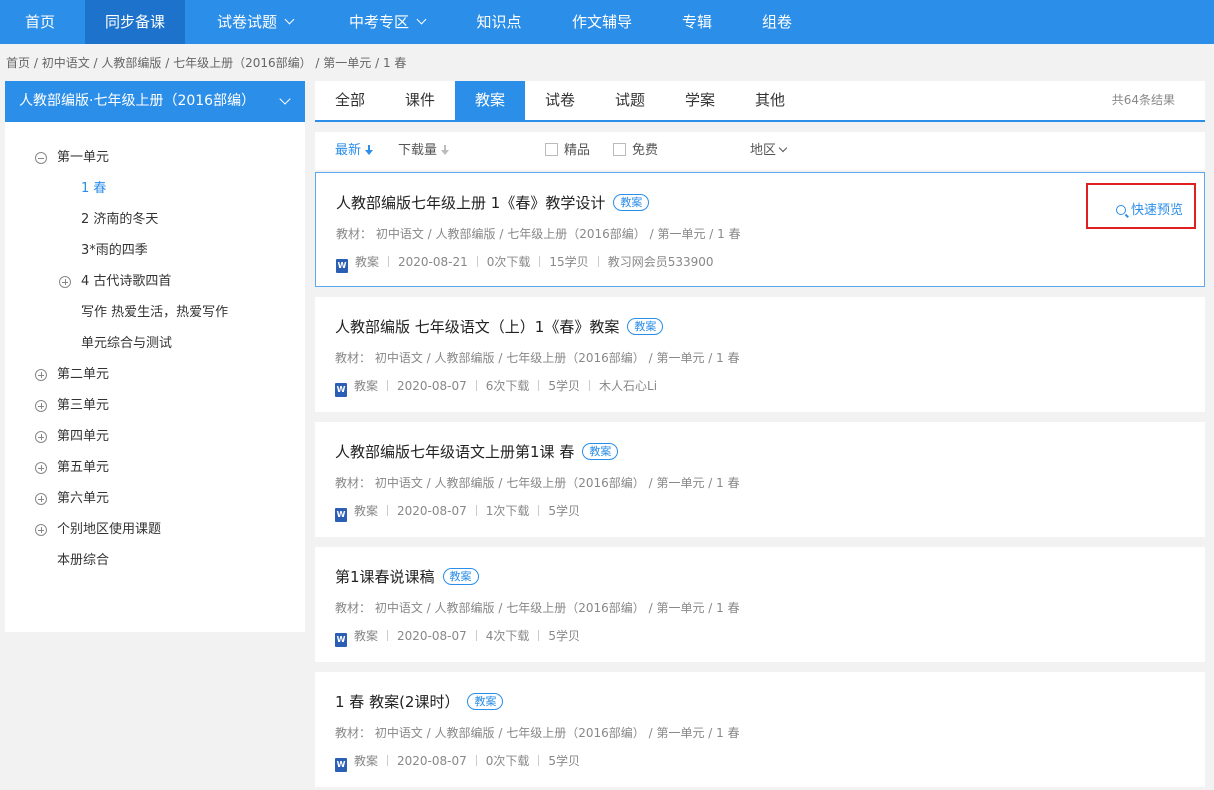 Image resolution: width=1214 pixels, height=790 pixels. I want to click on nav-item-compose-paper: 组卷, so click(777, 22).